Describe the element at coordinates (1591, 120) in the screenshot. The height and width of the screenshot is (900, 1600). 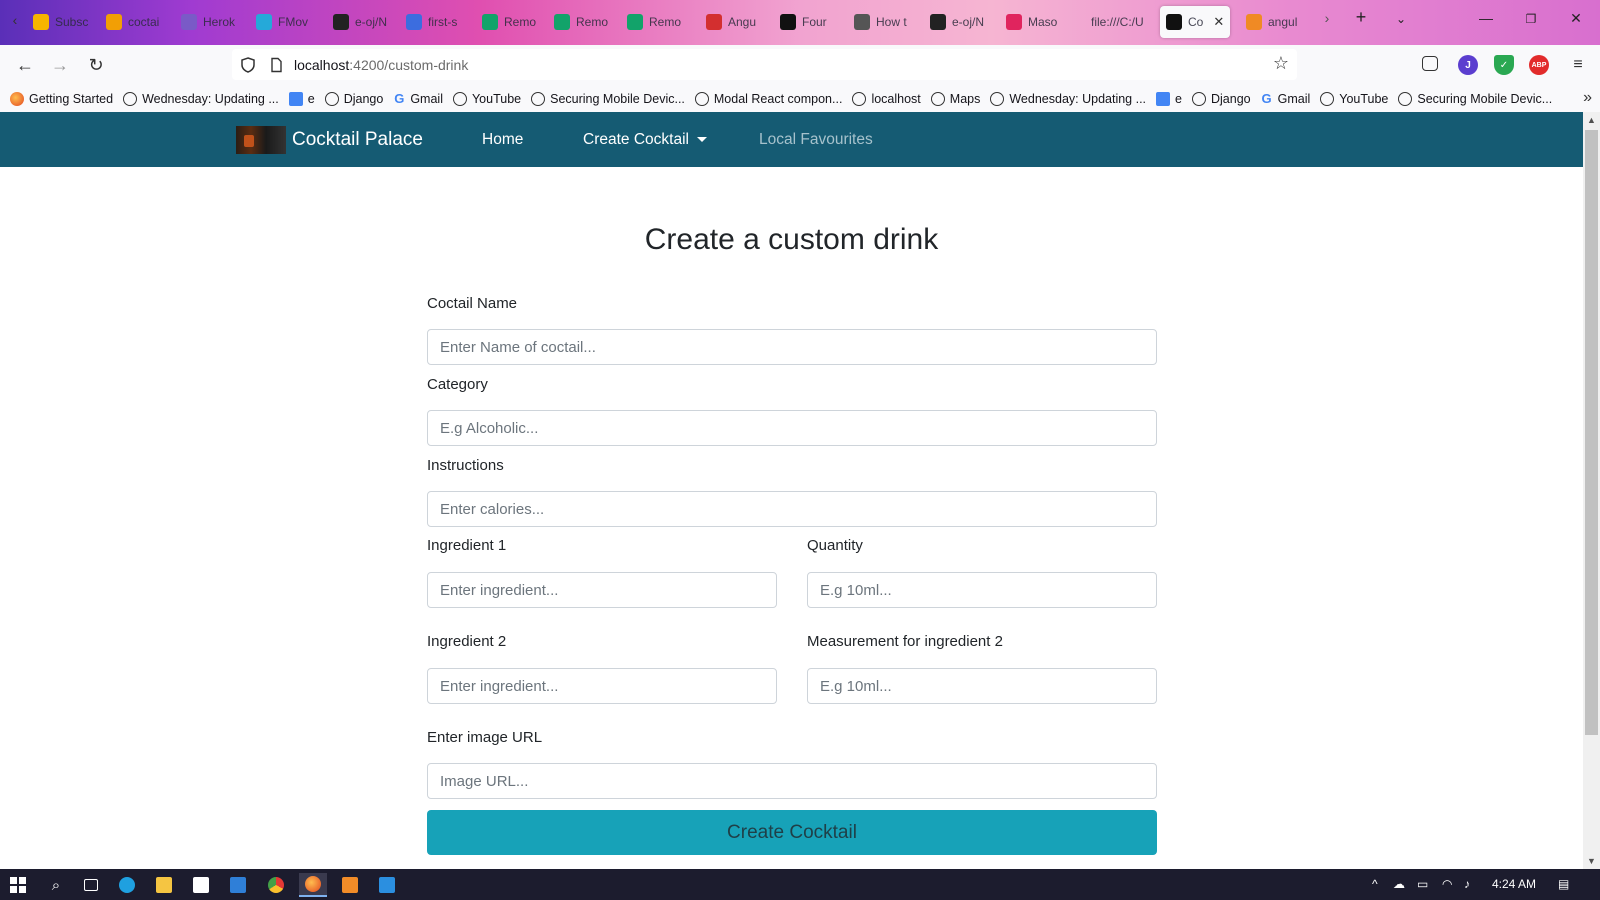
I see `scroll-up-icon: ▲` at that location.